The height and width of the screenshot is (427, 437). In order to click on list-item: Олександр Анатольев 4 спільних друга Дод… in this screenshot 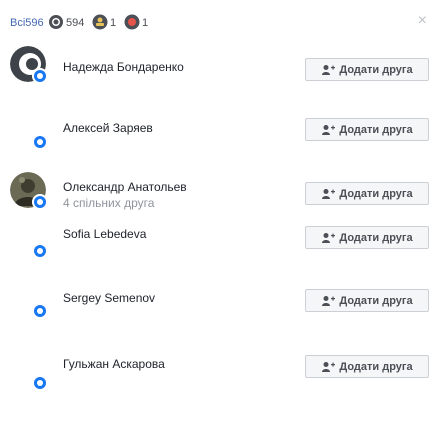, I will do `click(218, 201)`.